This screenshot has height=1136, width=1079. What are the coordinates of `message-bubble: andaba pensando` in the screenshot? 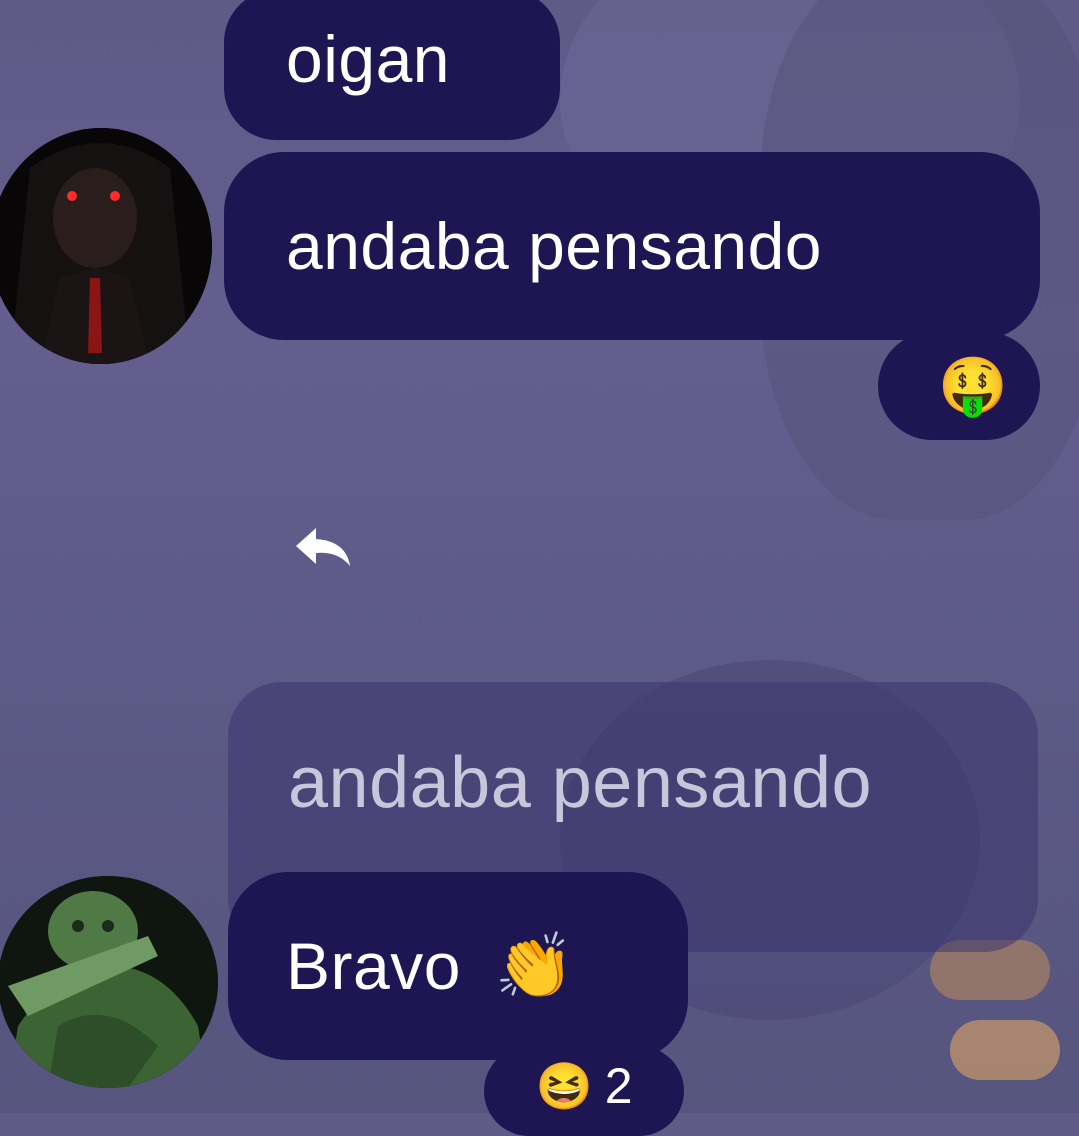 It's located at (632, 246).